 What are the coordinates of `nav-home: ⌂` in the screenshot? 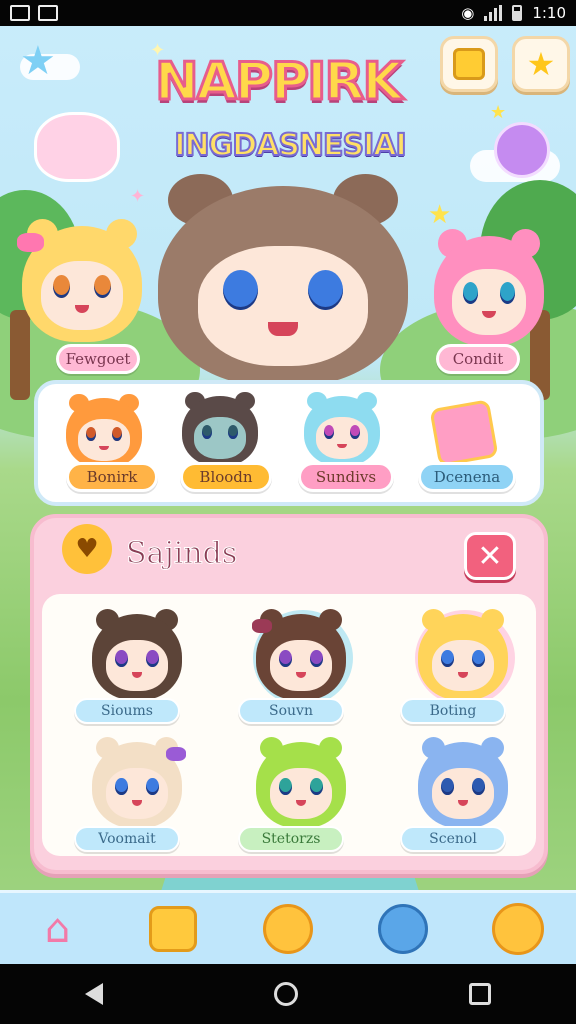 It's located at (58, 929).